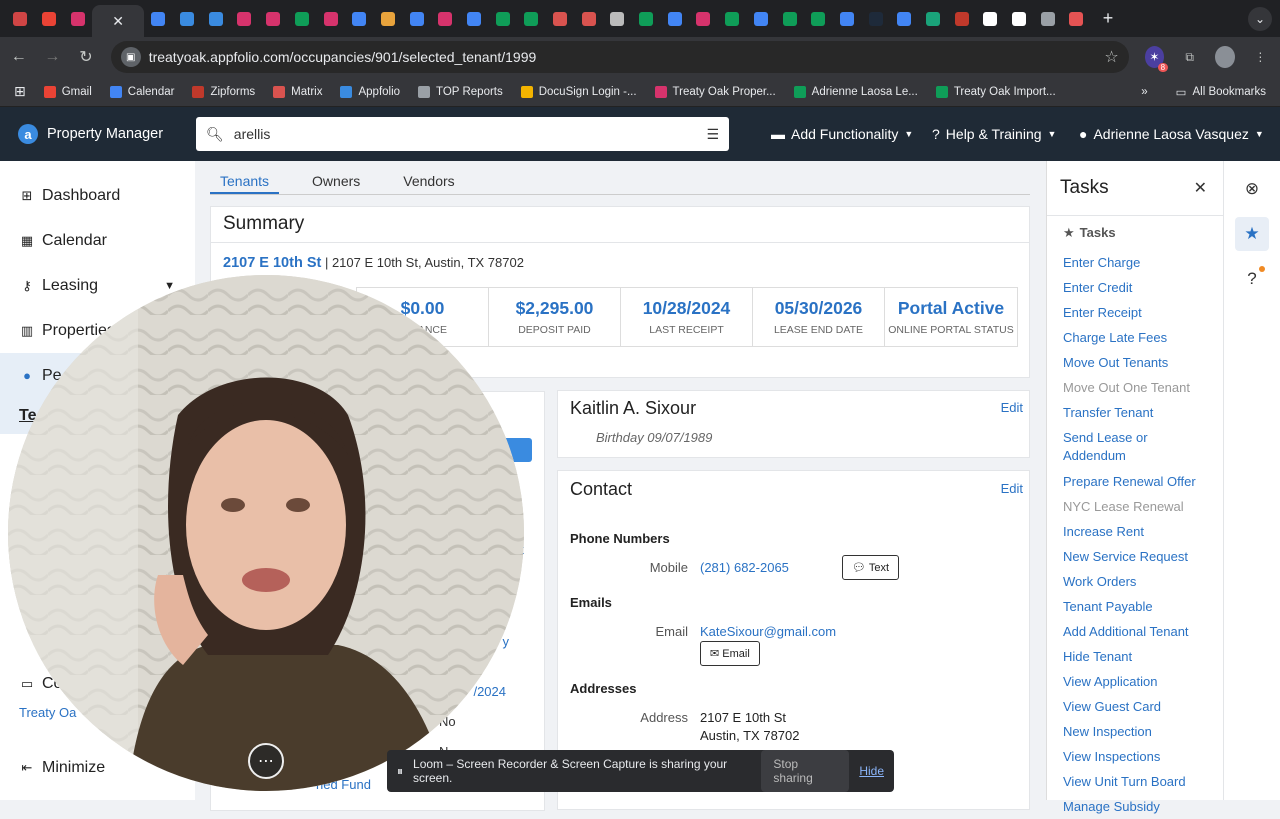  What do you see at coordinates (67, 91) in the screenshot?
I see `bookmark-item: Gmail` at bounding box center [67, 91].